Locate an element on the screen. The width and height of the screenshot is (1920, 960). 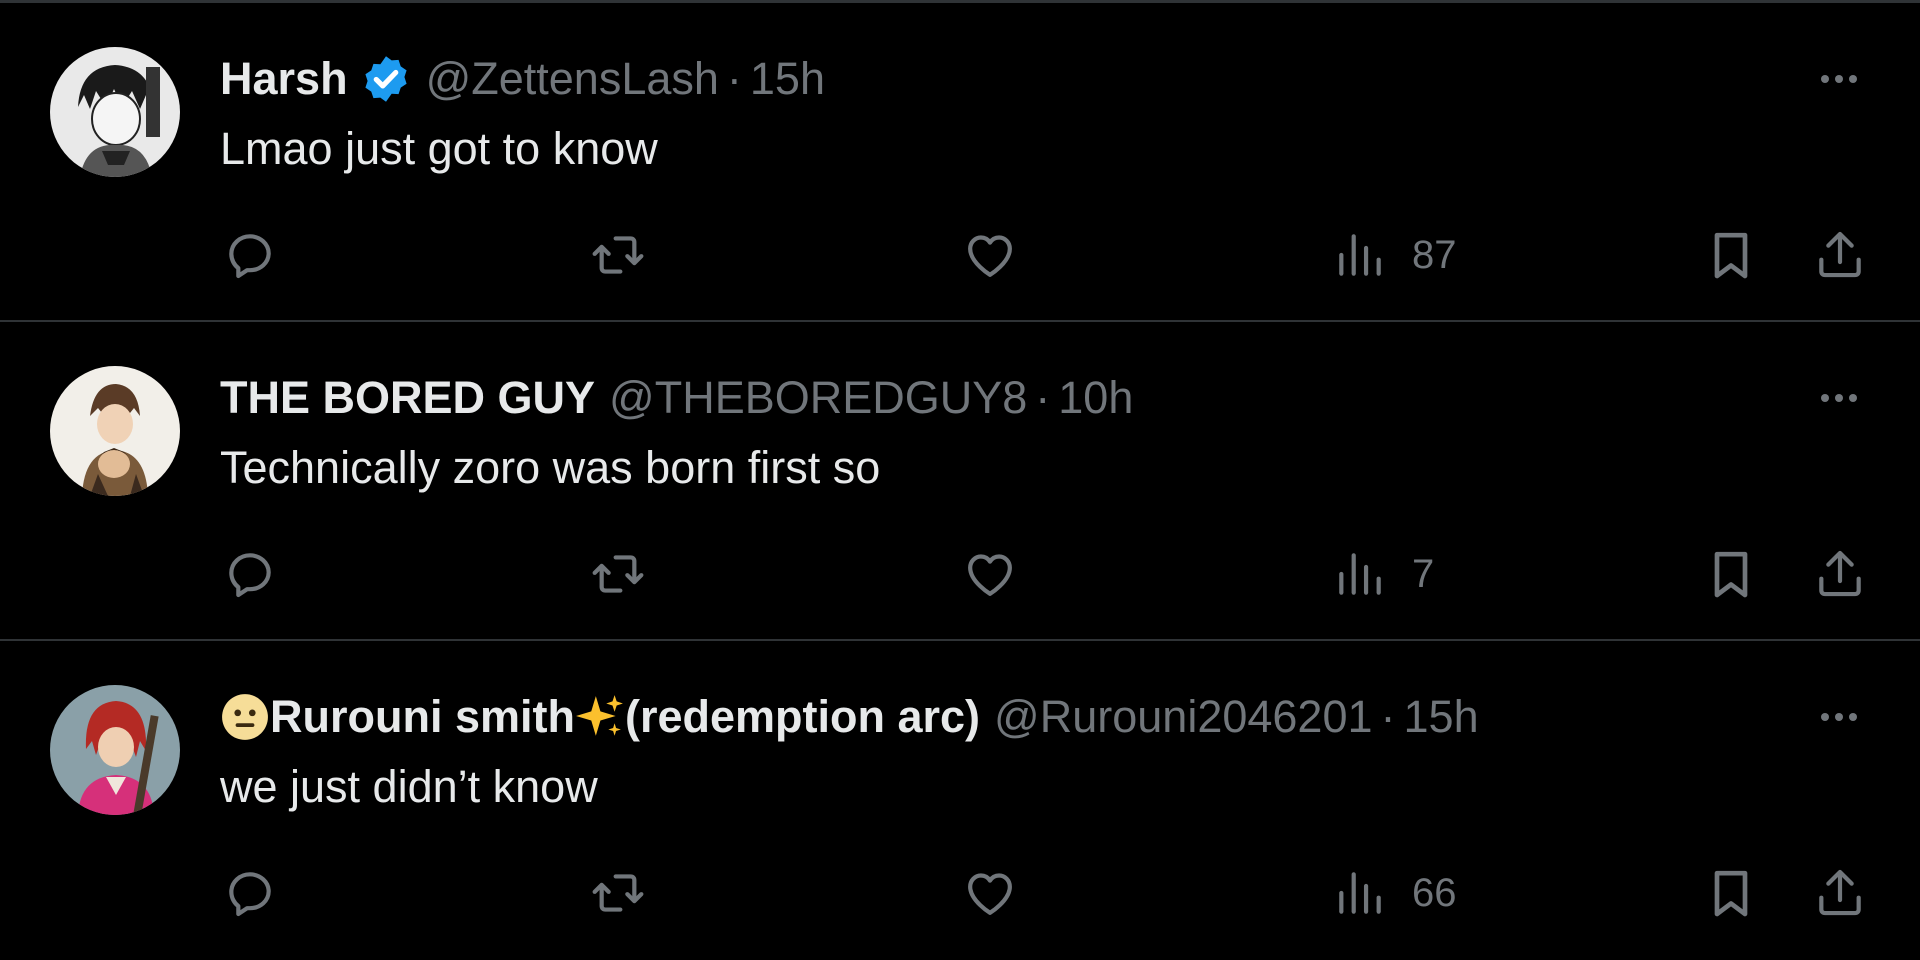
sparkles-emoji is located at coordinates (600, 717).